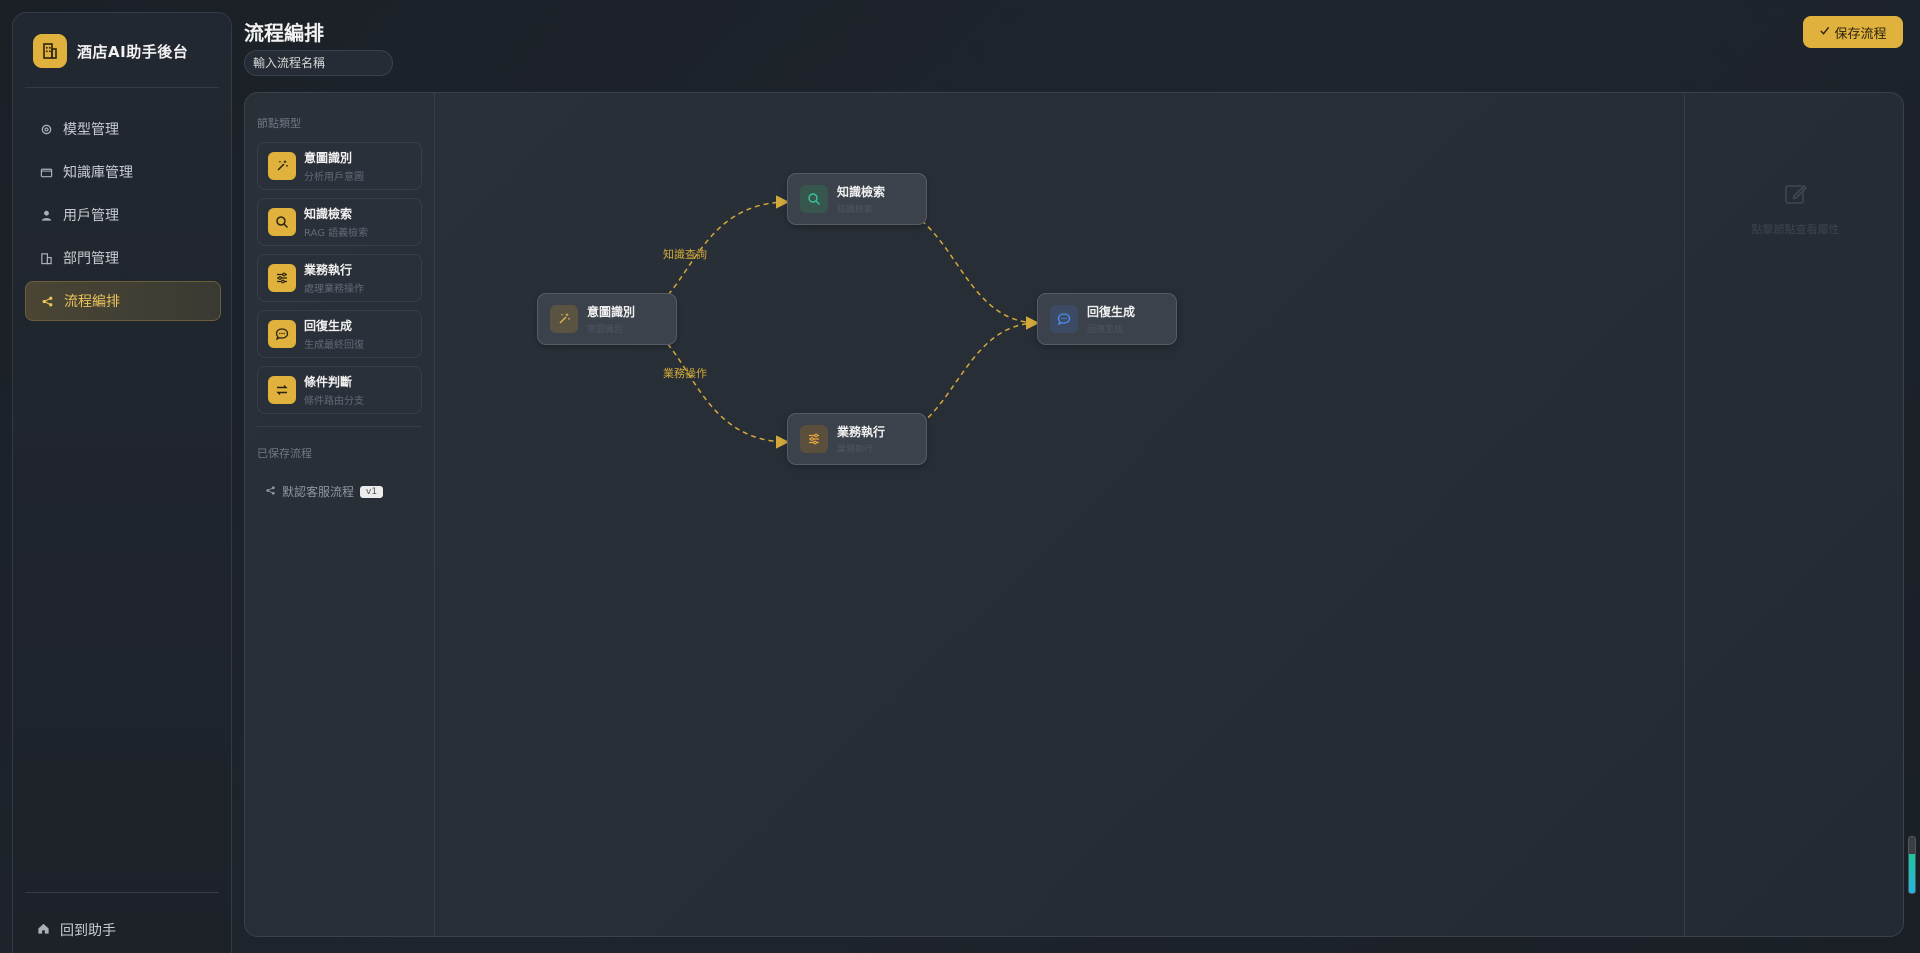 Image resolution: width=1920 pixels, height=953 pixels. What do you see at coordinates (46, 172) in the screenshot?
I see `folder-icon` at bounding box center [46, 172].